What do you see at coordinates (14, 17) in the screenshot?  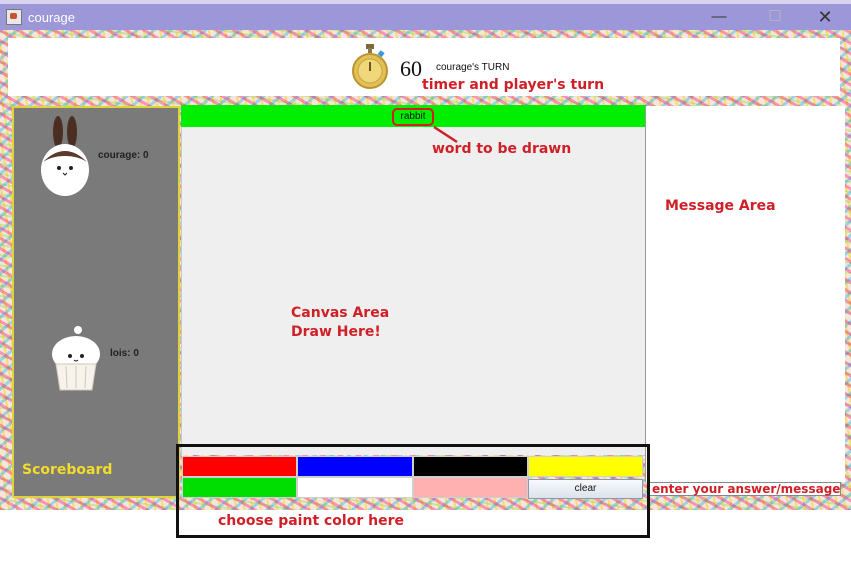 I see `java-app-icon` at bounding box center [14, 17].